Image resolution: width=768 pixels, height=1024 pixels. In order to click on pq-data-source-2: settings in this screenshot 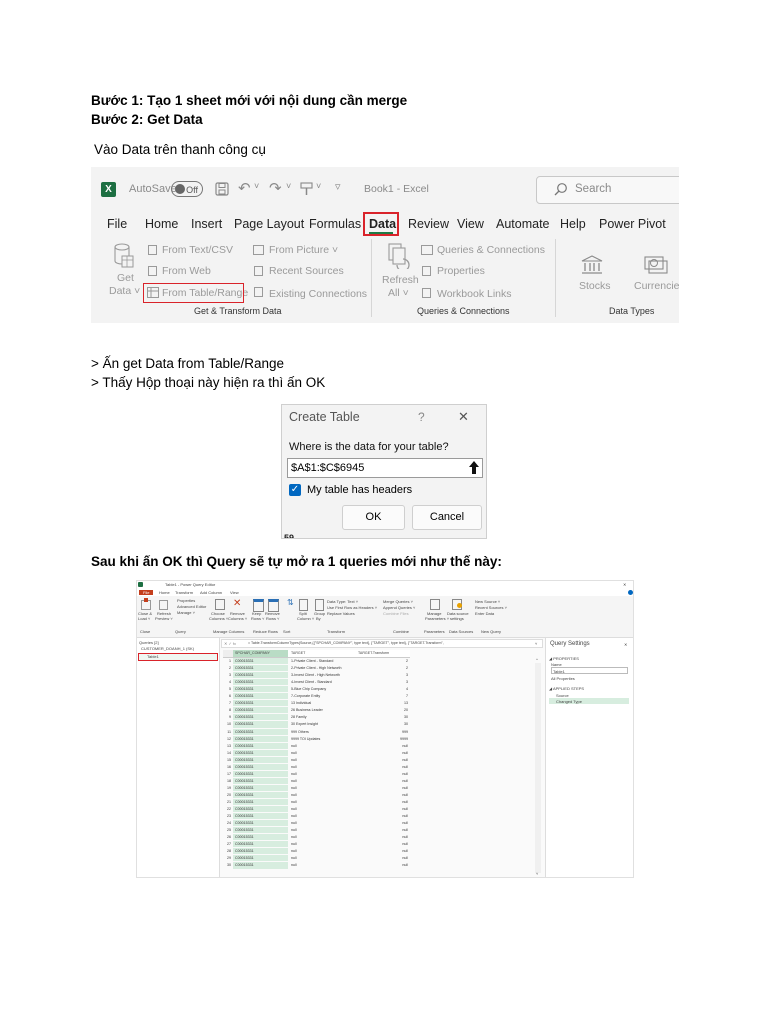, I will do `click(457, 618)`.